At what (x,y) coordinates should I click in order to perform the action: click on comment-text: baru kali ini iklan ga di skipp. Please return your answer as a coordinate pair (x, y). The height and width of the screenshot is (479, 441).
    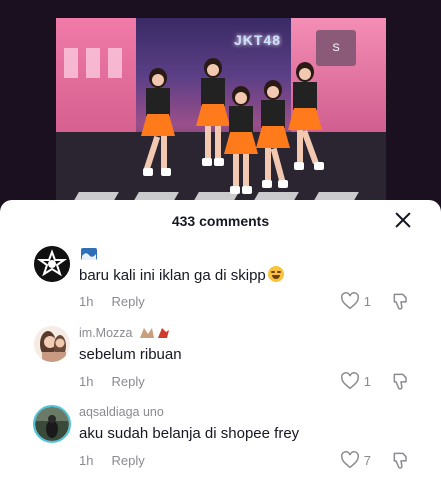
    Looking at the image, I should click on (181, 275).